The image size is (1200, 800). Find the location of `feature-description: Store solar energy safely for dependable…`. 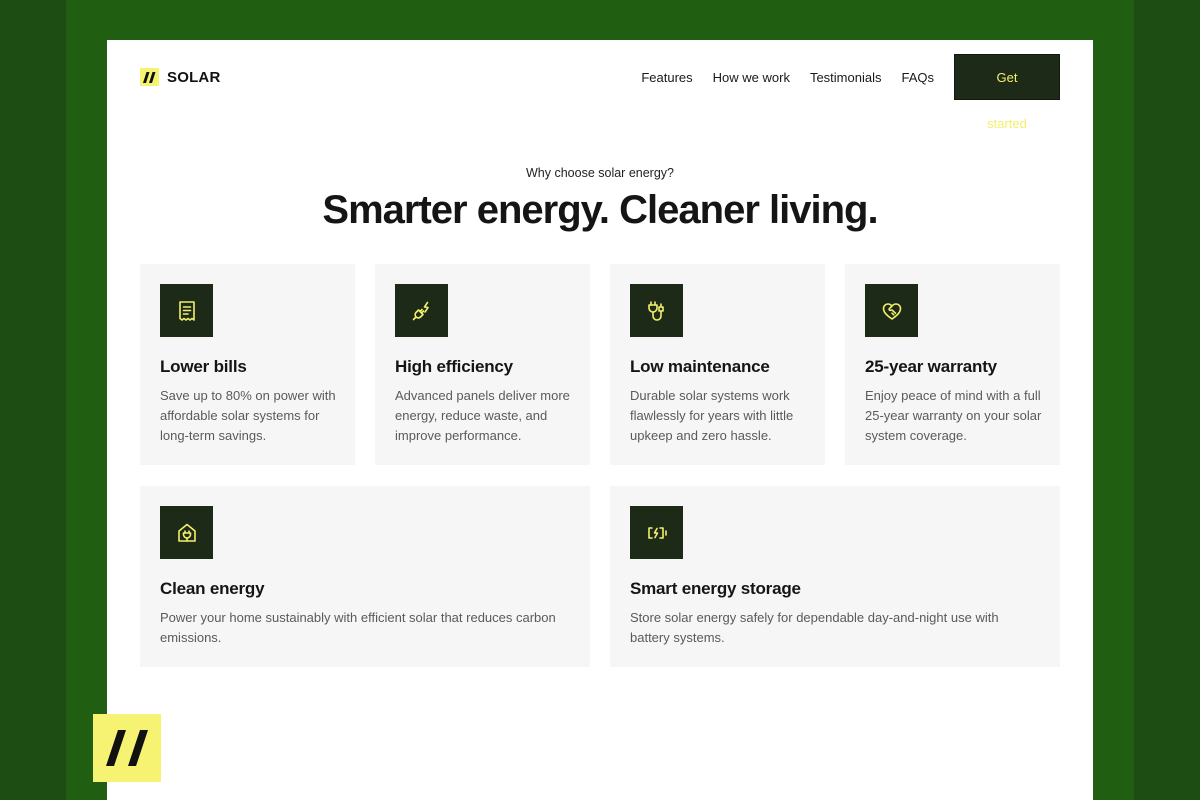

feature-description: Store solar energy safely for dependable… is located at coordinates (814, 627).